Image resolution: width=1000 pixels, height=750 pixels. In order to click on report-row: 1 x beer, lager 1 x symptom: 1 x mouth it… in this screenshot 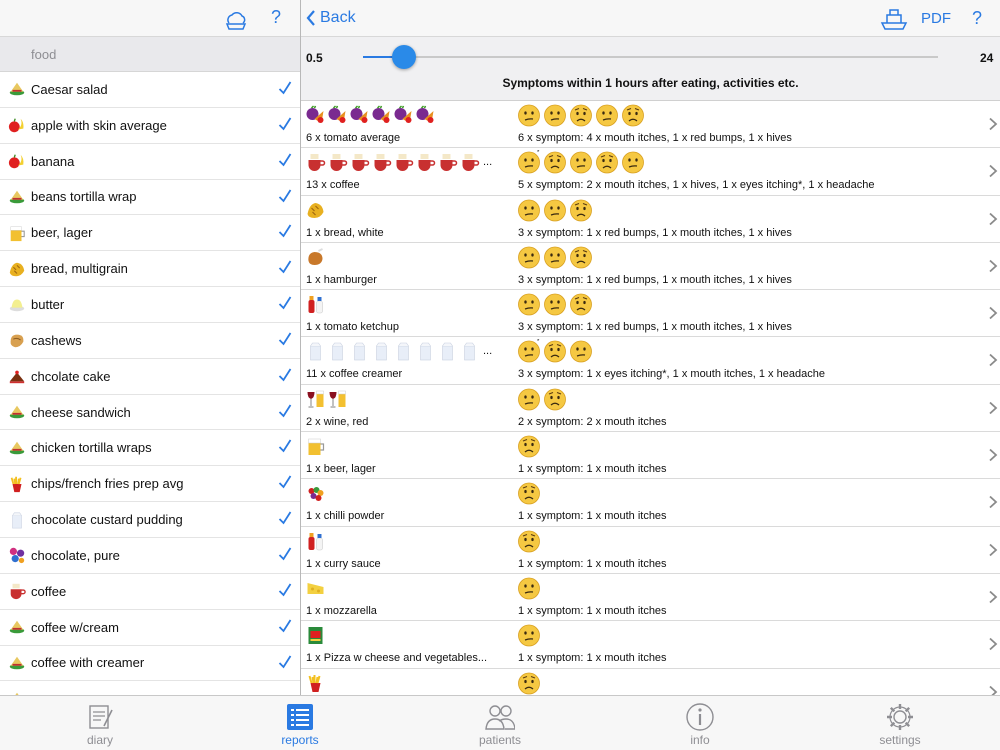, I will do `click(650, 456)`.